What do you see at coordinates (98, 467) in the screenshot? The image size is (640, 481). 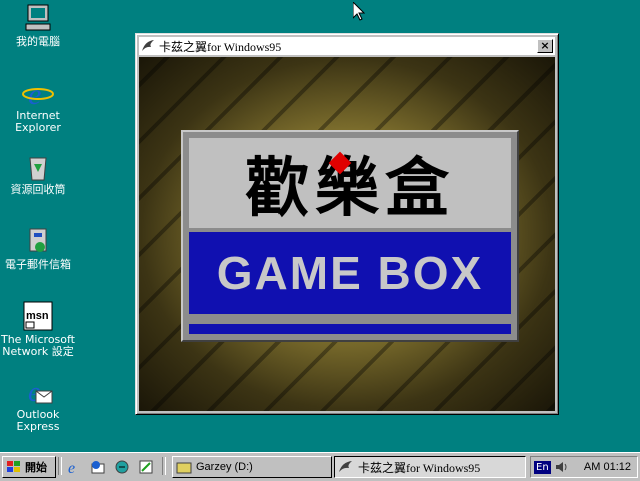 I see `quicklaunch-outlook-icon` at bounding box center [98, 467].